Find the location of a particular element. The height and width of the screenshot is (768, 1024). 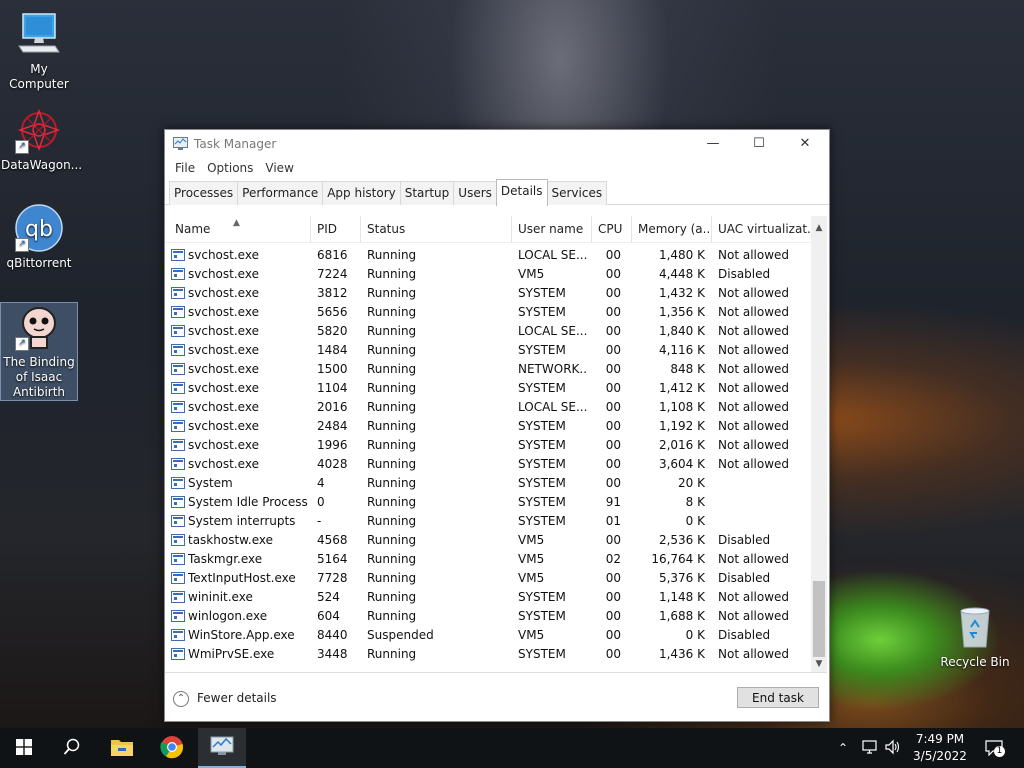

taskbar: ⌃ 7:49 PM 3/5/2022 1 is located at coordinates (512, 748).